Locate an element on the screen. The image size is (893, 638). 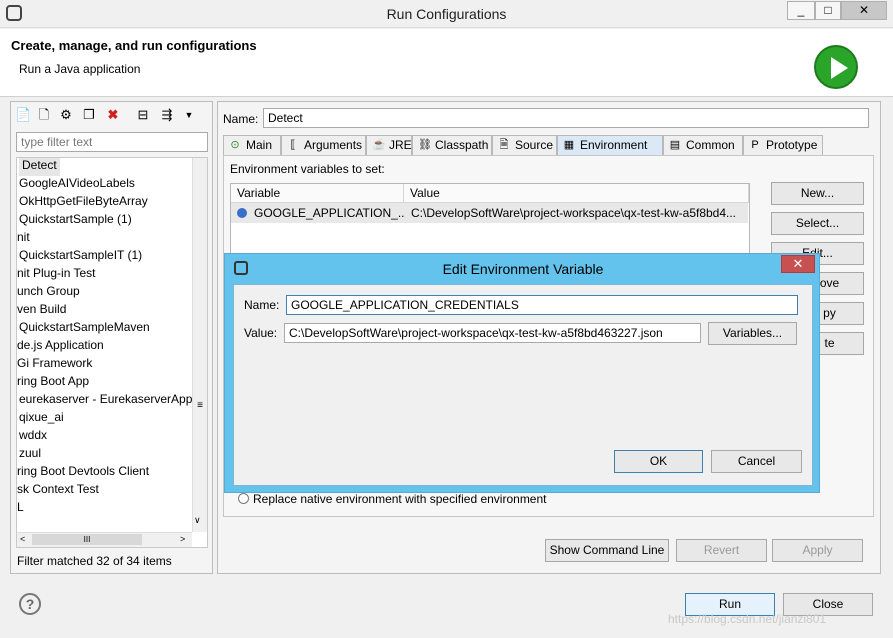
name-input: Detect is located at coordinates (566, 118).